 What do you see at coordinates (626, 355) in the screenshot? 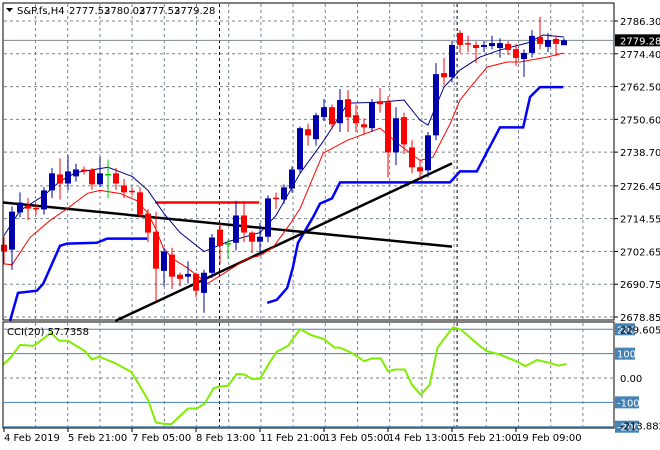
I see `cci-level-100-label: 100` at bounding box center [626, 355].